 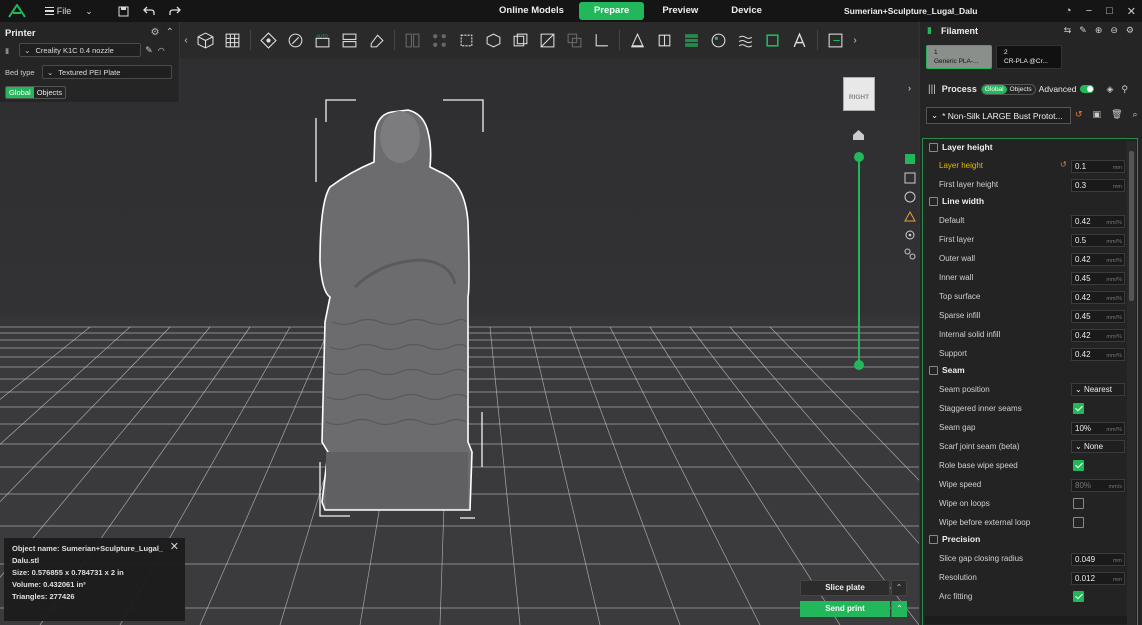 What do you see at coordinates (1098, 240) in the screenshot?
I see `lw-first-layer-input: 0.5 mm/%` at bounding box center [1098, 240].